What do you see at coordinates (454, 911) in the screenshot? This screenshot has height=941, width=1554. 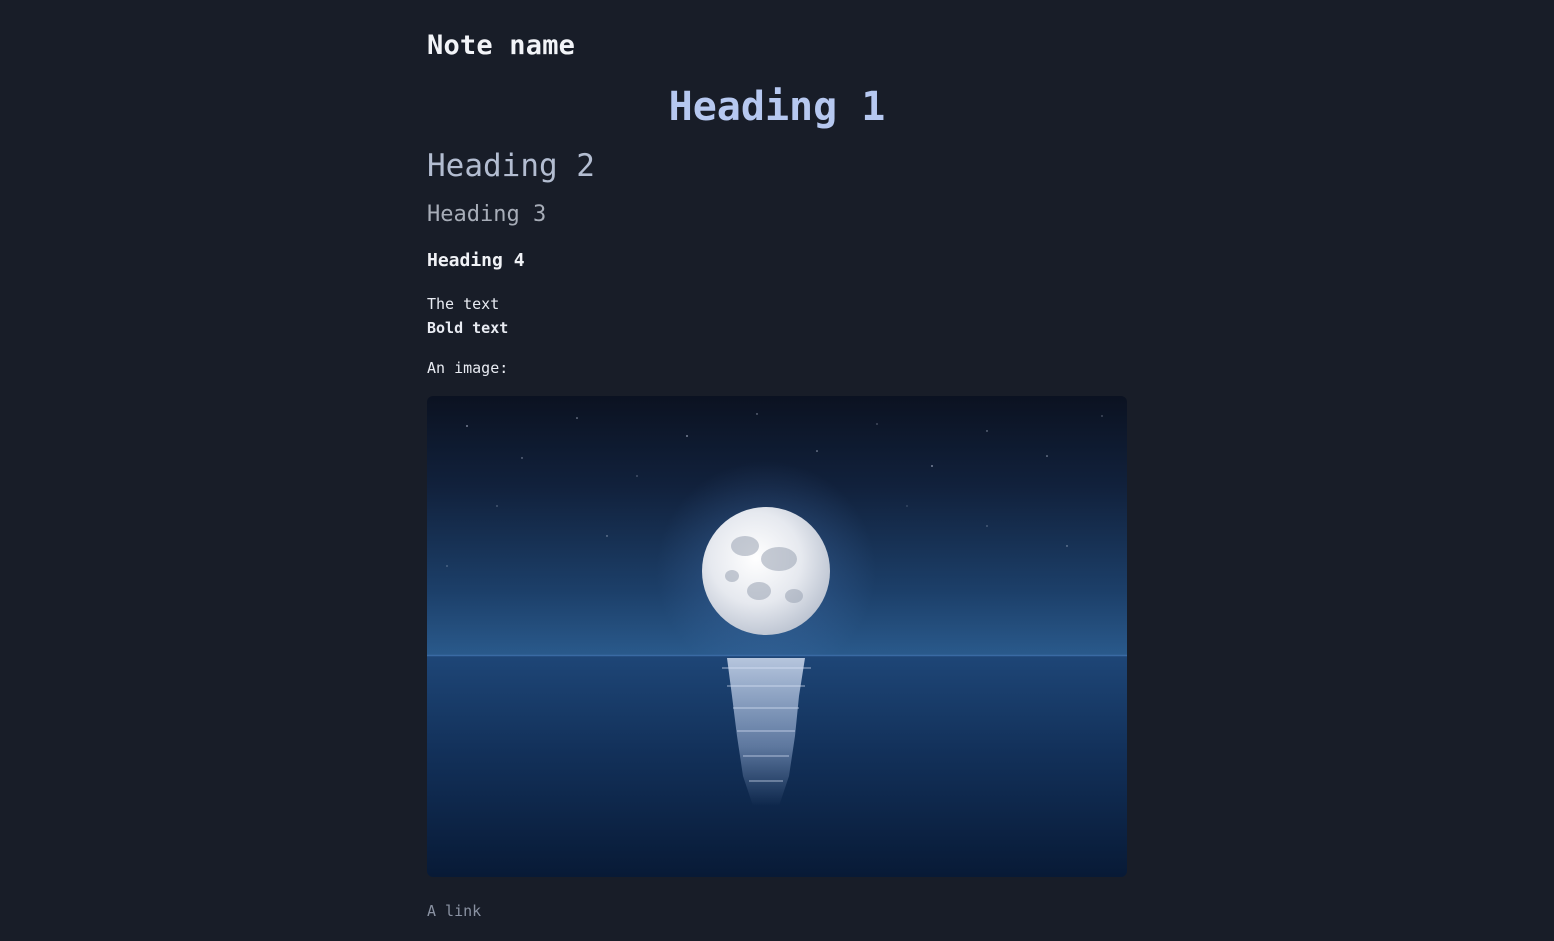 I see `link: A link` at bounding box center [454, 911].